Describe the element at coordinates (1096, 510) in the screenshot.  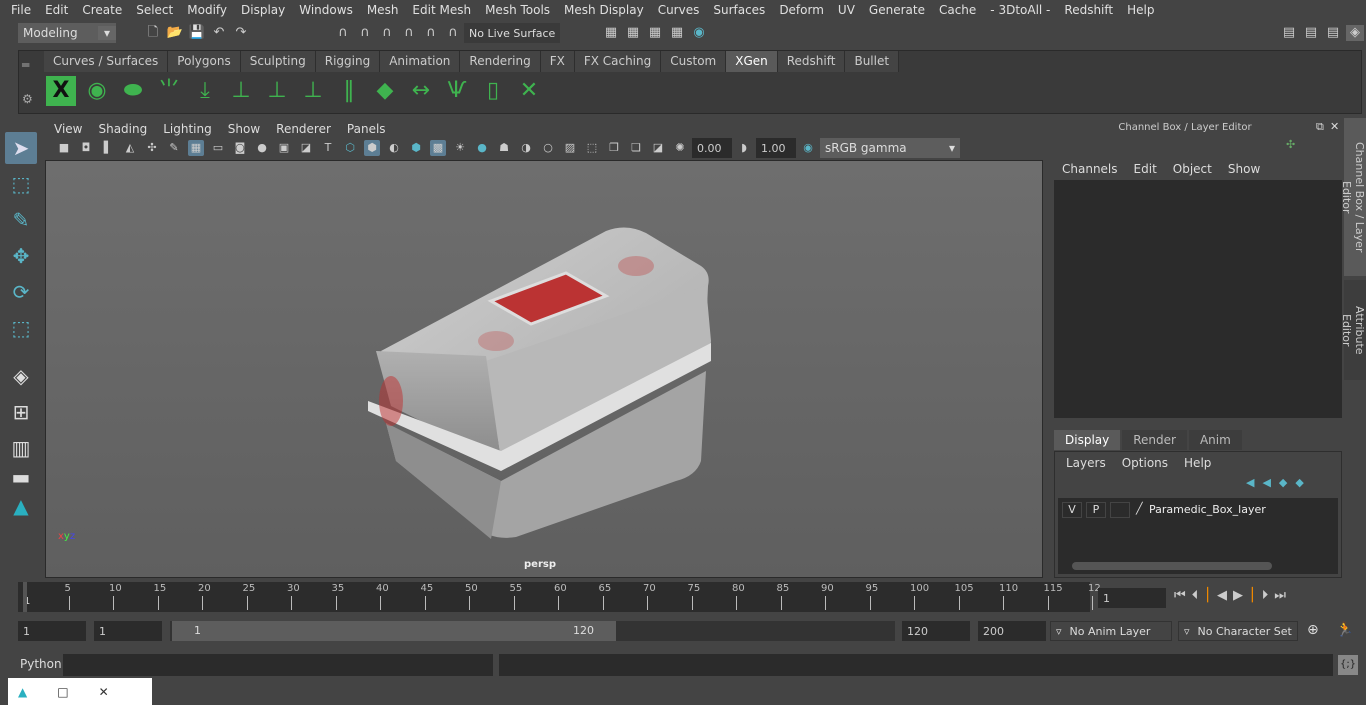
I see `layer-playback-toggle: P` at that location.